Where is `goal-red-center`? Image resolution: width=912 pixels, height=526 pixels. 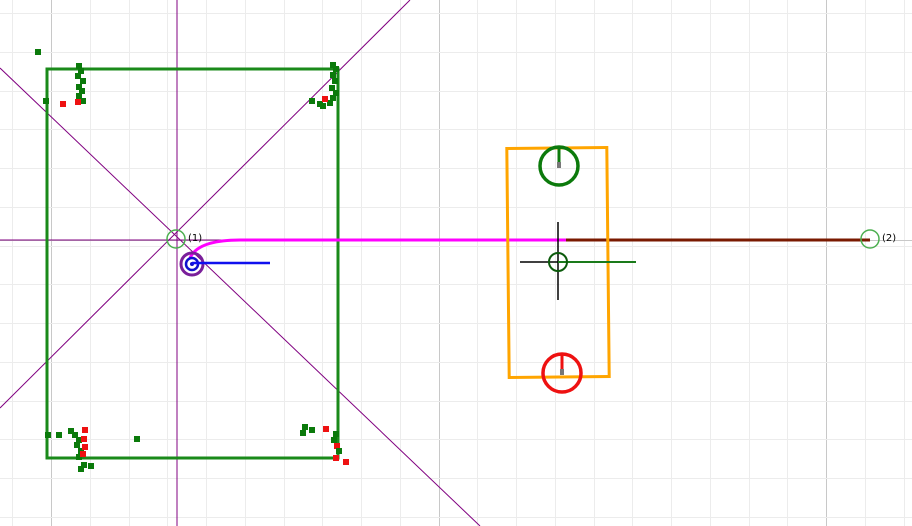
goal-red-center is located at coordinates (562, 372).